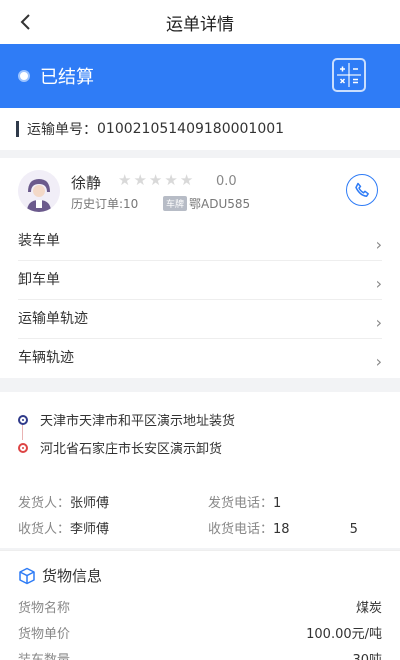 This screenshot has width=400, height=660. Describe the element at coordinates (62, 130) in the screenshot. I see `waybill-number-label: 运输单号：` at that location.